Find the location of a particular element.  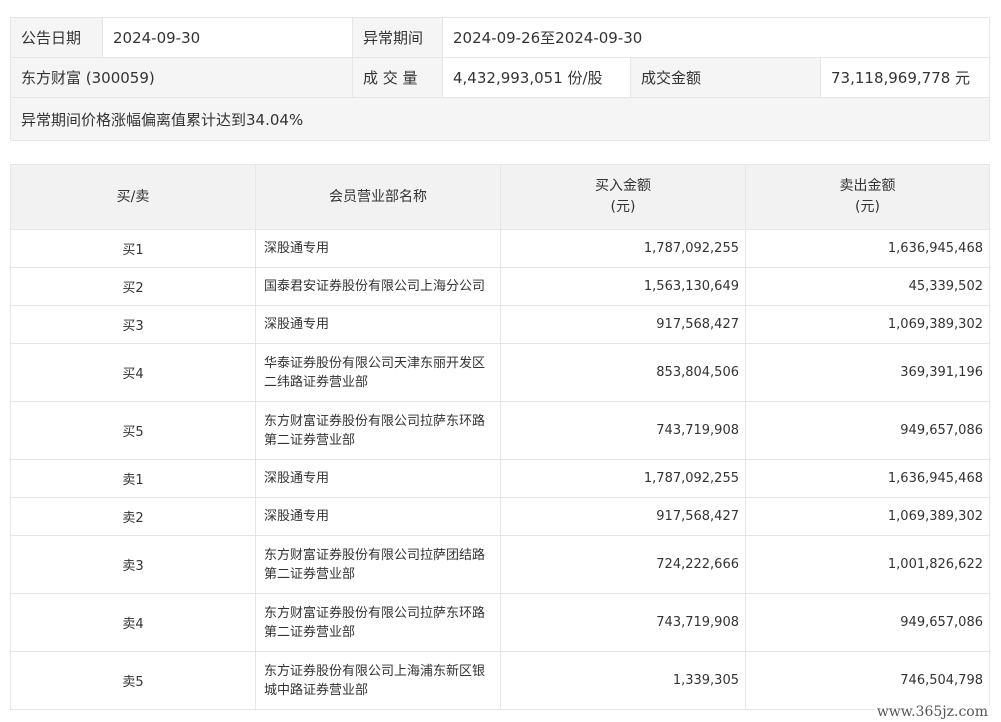

dept-cell: 东方财富证券股份有限公司拉萨团结路 第二证券营业部 is located at coordinates (378, 564).